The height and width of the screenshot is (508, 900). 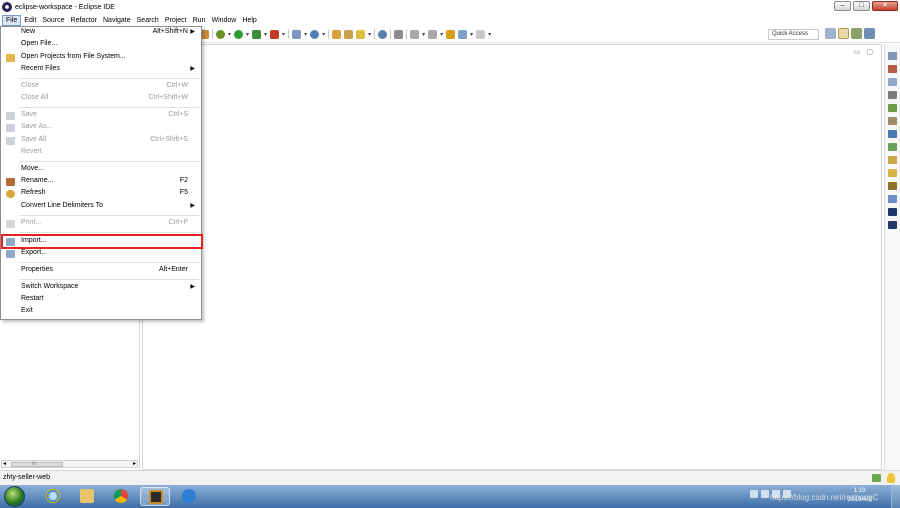 What do you see at coordinates (53, 496) in the screenshot?
I see `taskbar-ie` at bounding box center [53, 496].